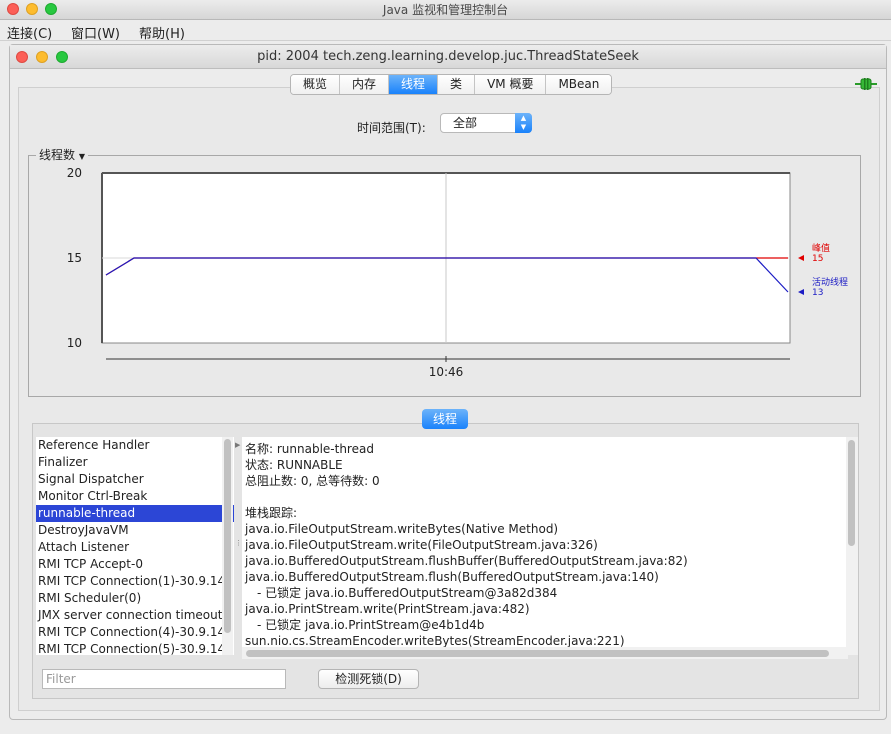 The width and height of the screenshot is (891, 734). What do you see at coordinates (74, 258) in the screenshot?
I see `y-tick-label: 15` at bounding box center [74, 258].